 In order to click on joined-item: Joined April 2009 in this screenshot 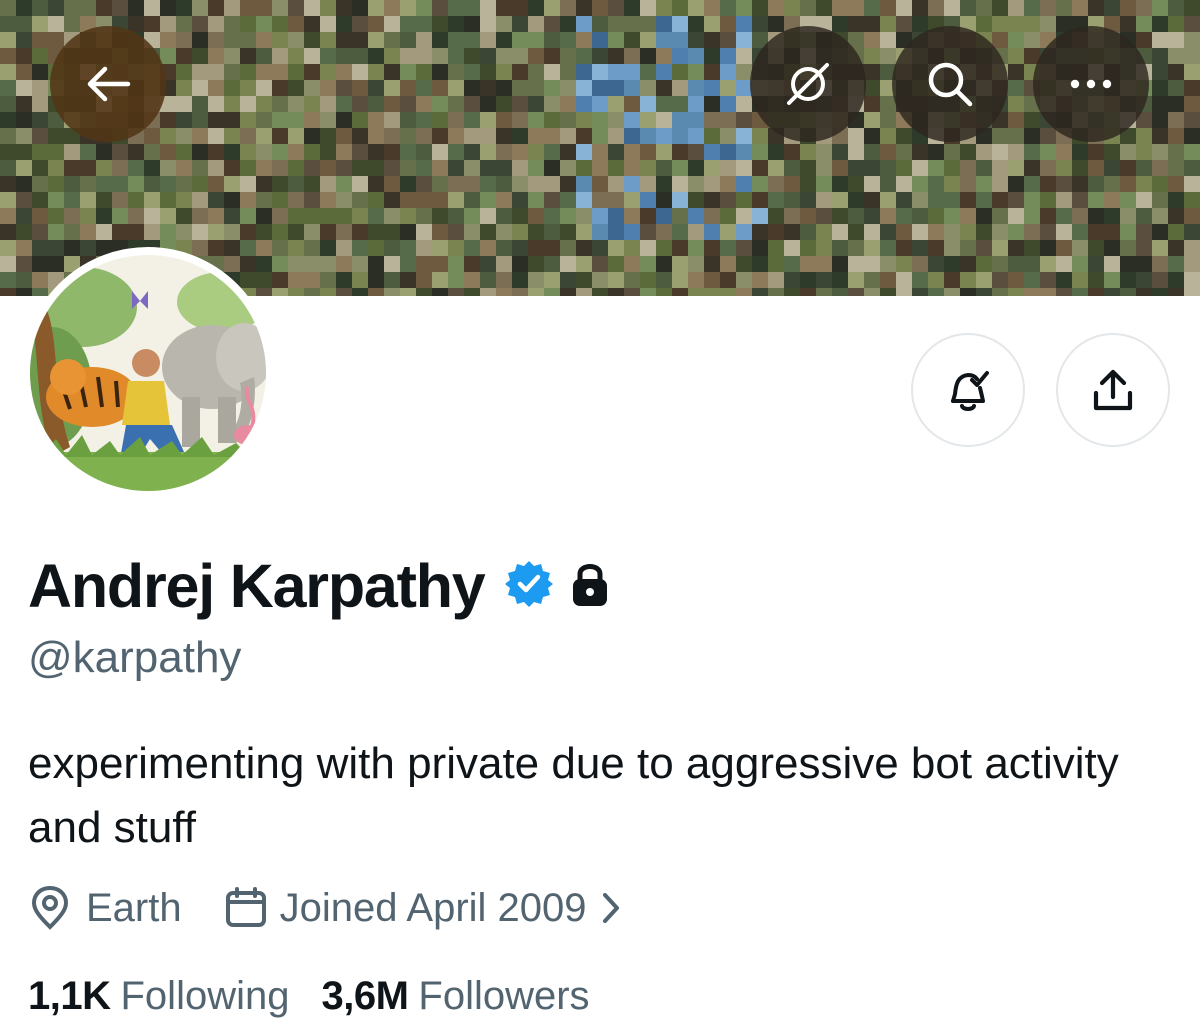, I will do `click(422, 908)`.